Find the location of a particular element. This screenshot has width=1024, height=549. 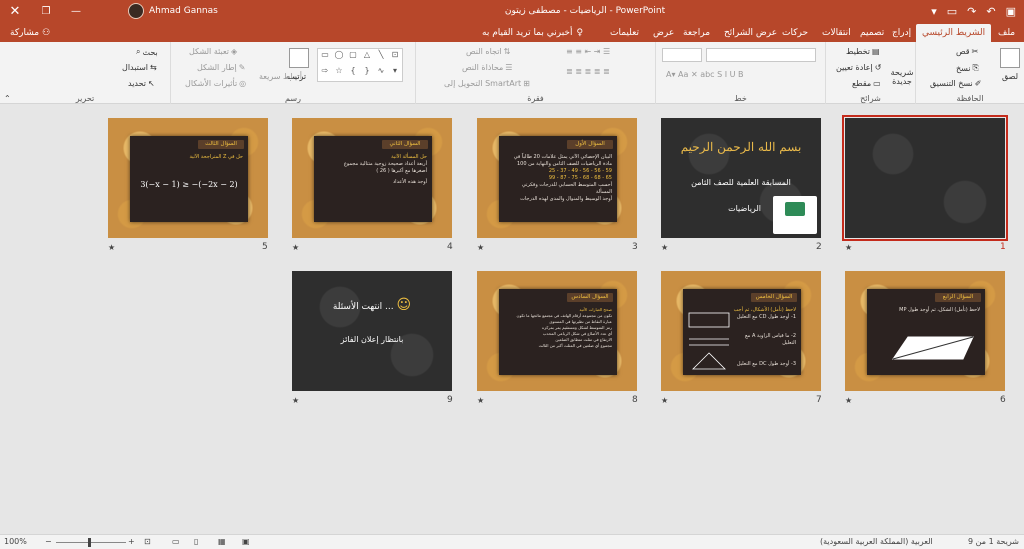

line-icon: ╲ is located at coordinates (381, 57).